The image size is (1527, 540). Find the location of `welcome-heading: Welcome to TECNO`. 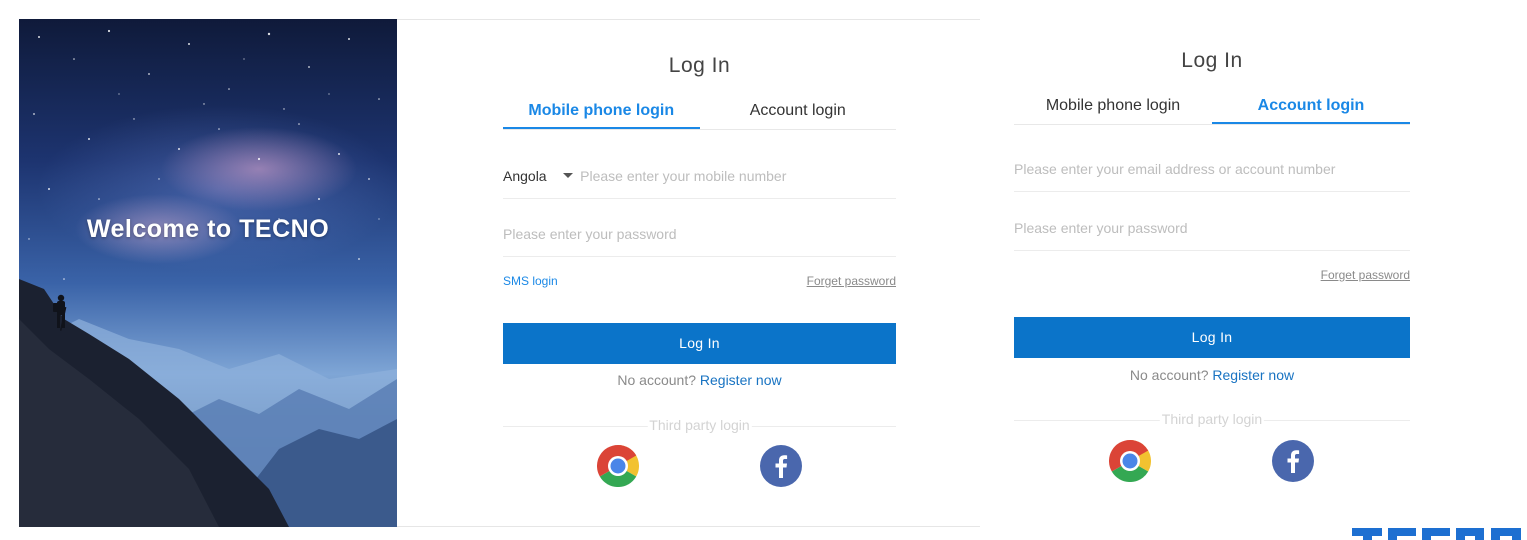

welcome-heading: Welcome to TECNO is located at coordinates (208, 229).